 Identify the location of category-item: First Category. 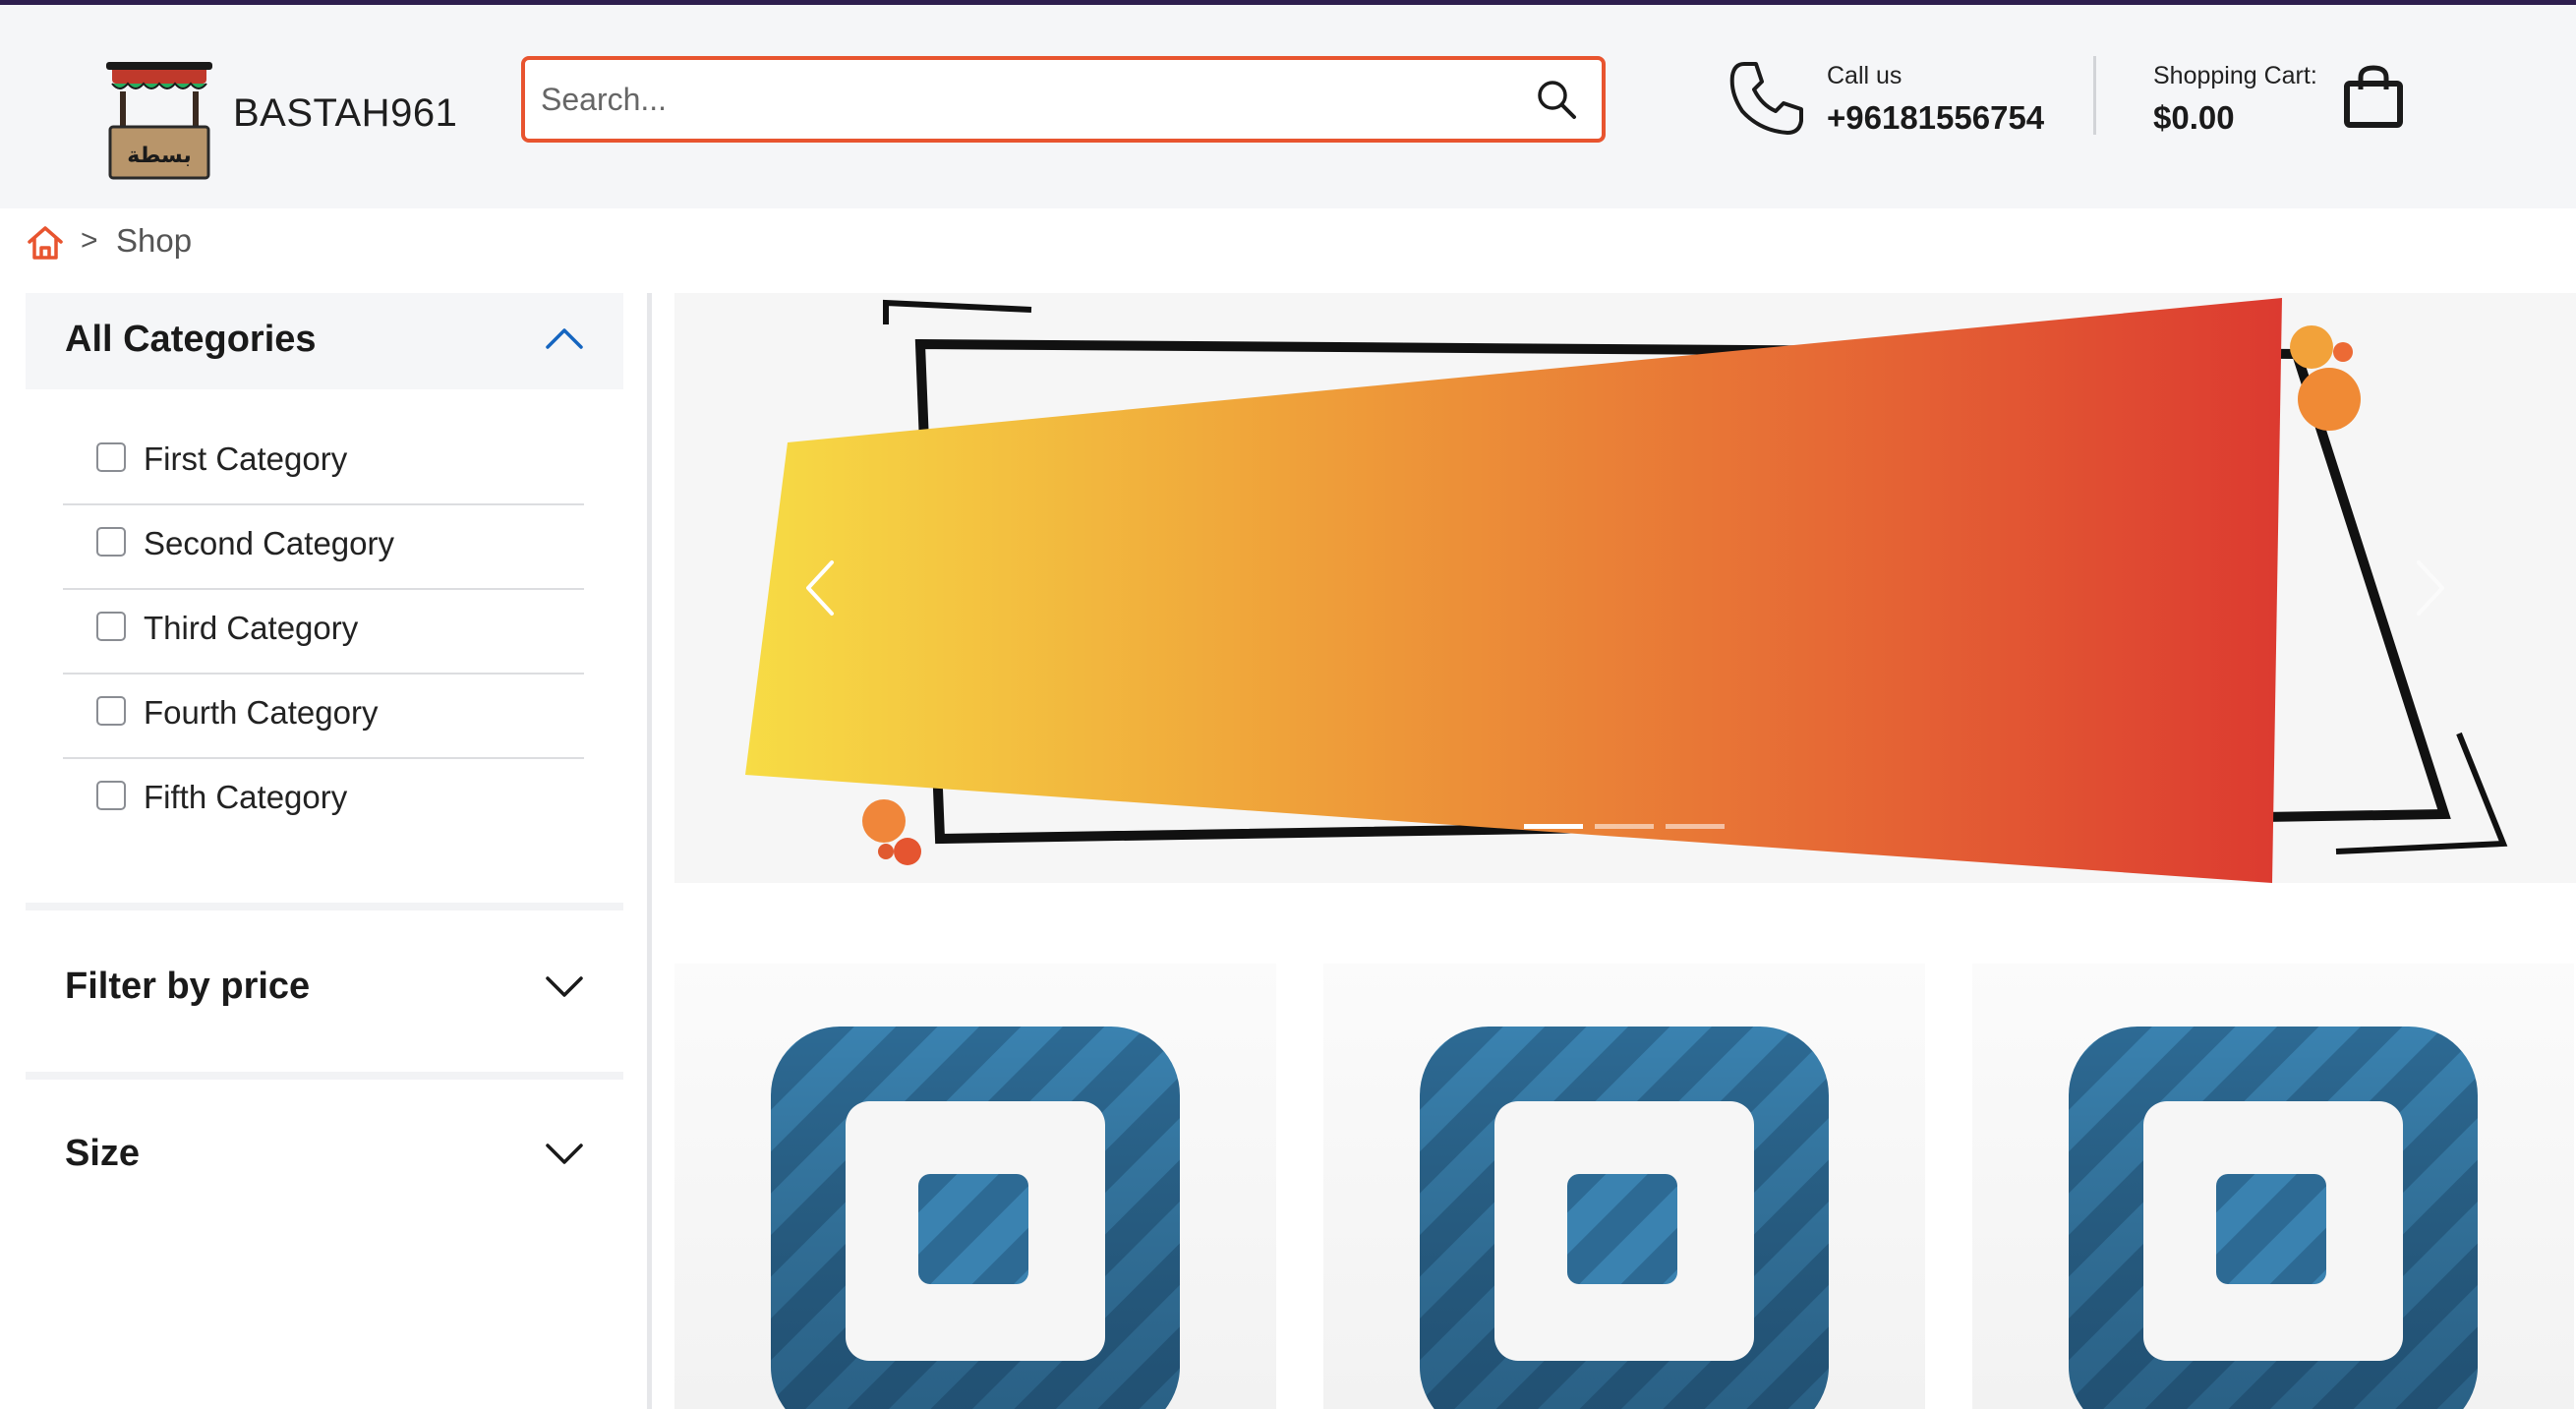
(323, 463).